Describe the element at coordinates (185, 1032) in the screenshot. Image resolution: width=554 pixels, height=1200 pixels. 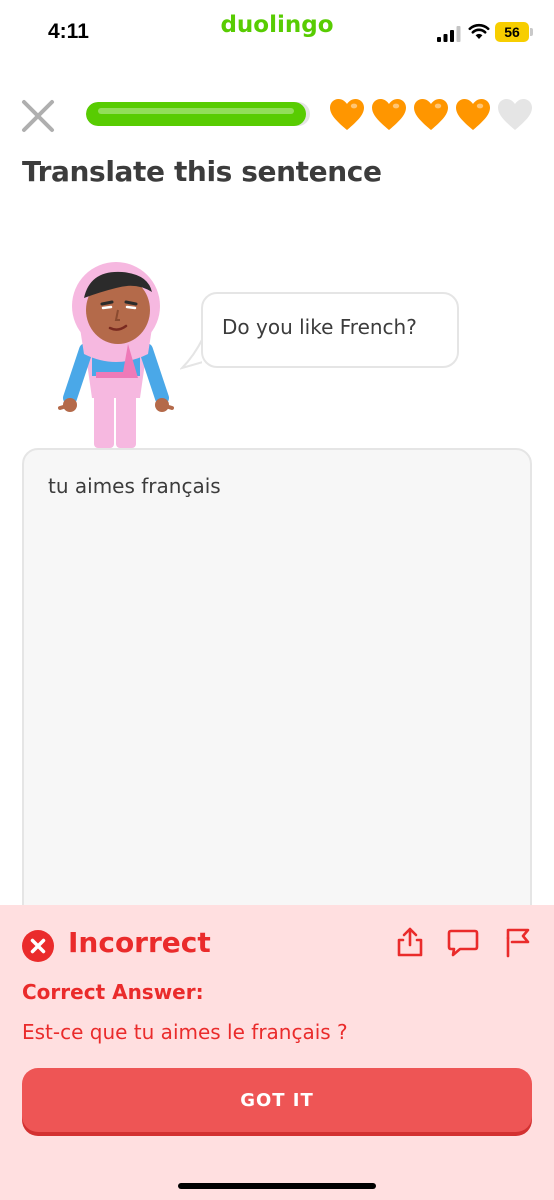
I see `correct-answer-text: Est-ce que tu aimes le français ?` at that location.